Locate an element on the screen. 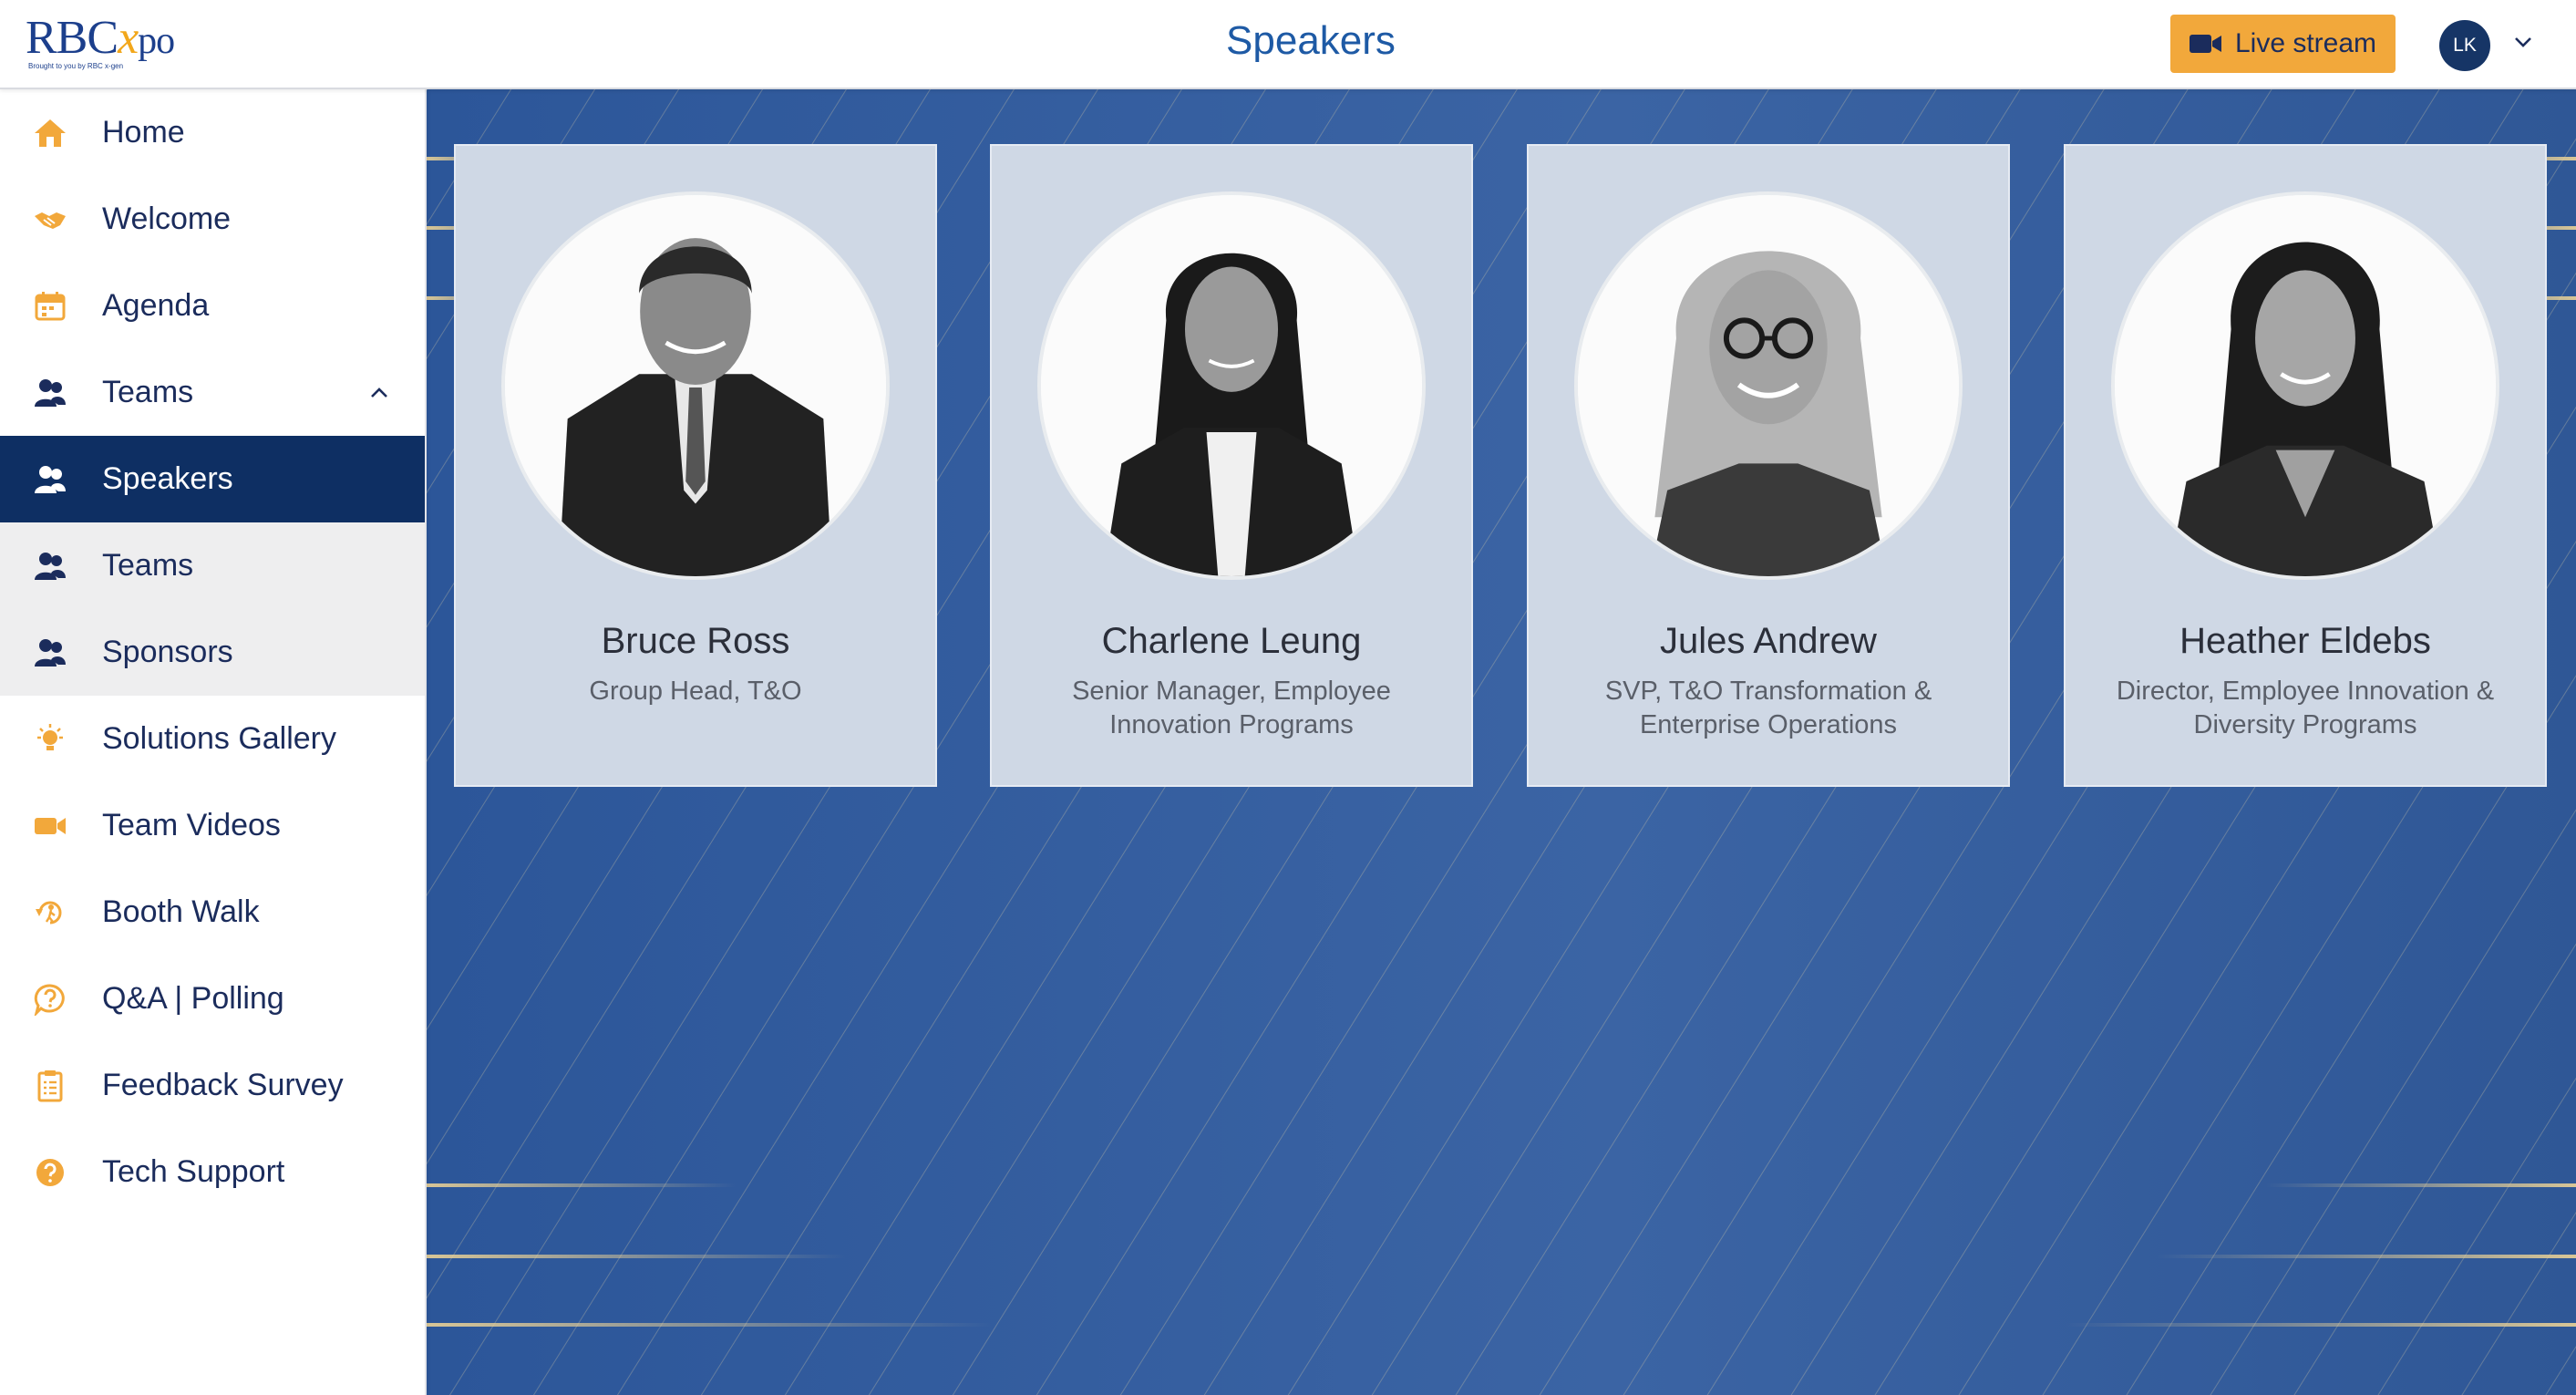 This screenshot has height=1395, width=2576. speaker-name: Heather Eldebs is located at coordinates (2305, 641).